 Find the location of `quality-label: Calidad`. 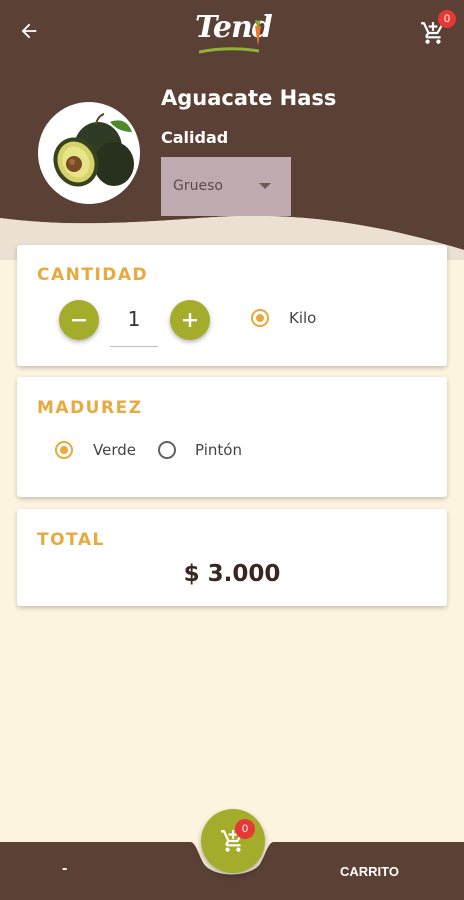

quality-label: Calidad is located at coordinates (195, 137).